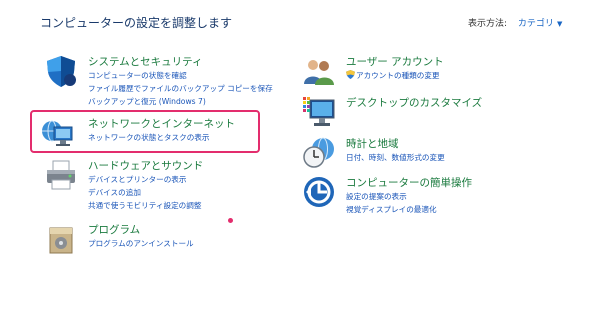  Describe the element at coordinates (409, 182) in the screenshot. I see `category-title-ease: コンピューターの簡単操作` at that location.